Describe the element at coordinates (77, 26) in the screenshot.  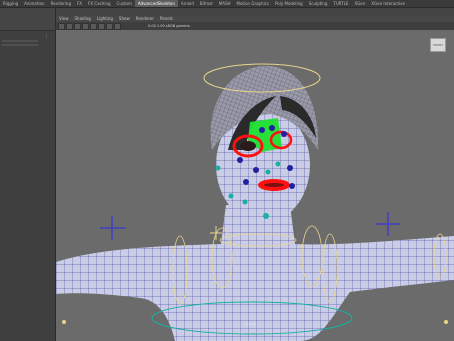
I see `wireframe-icon` at that location.